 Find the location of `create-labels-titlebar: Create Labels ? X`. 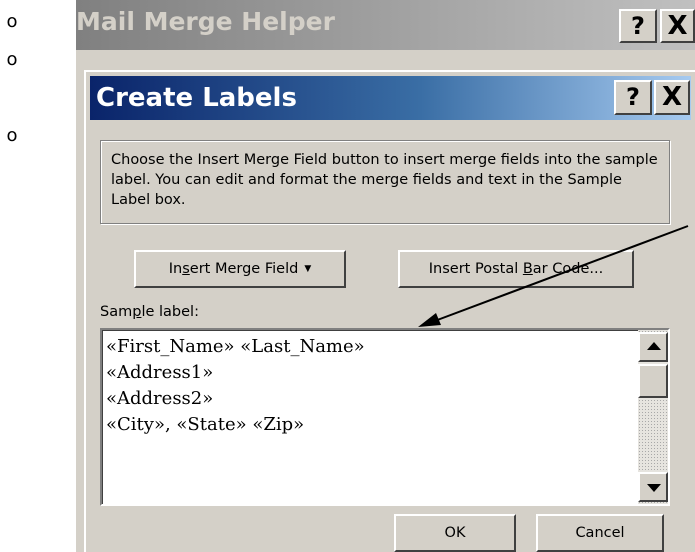

create-labels-titlebar: Create Labels ? X is located at coordinates (390, 98).